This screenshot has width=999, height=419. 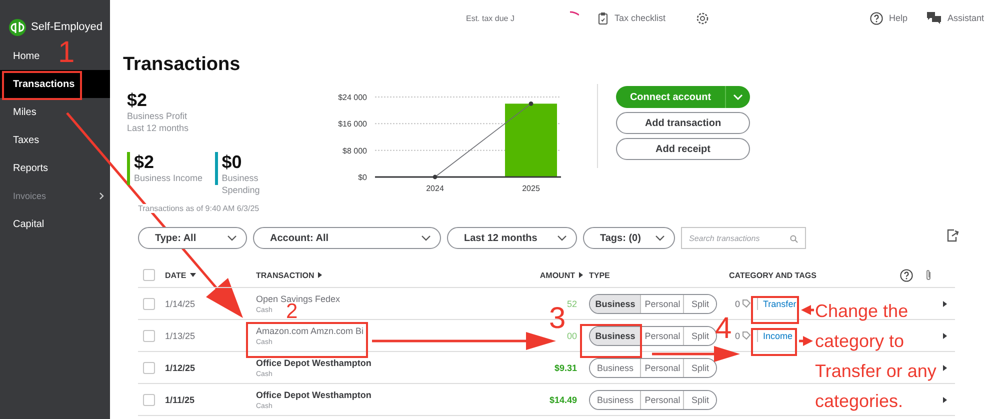 What do you see at coordinates (743, 238) in the screenshot?
I see `search-field: Search transactions` at bounding box center [743, 238].